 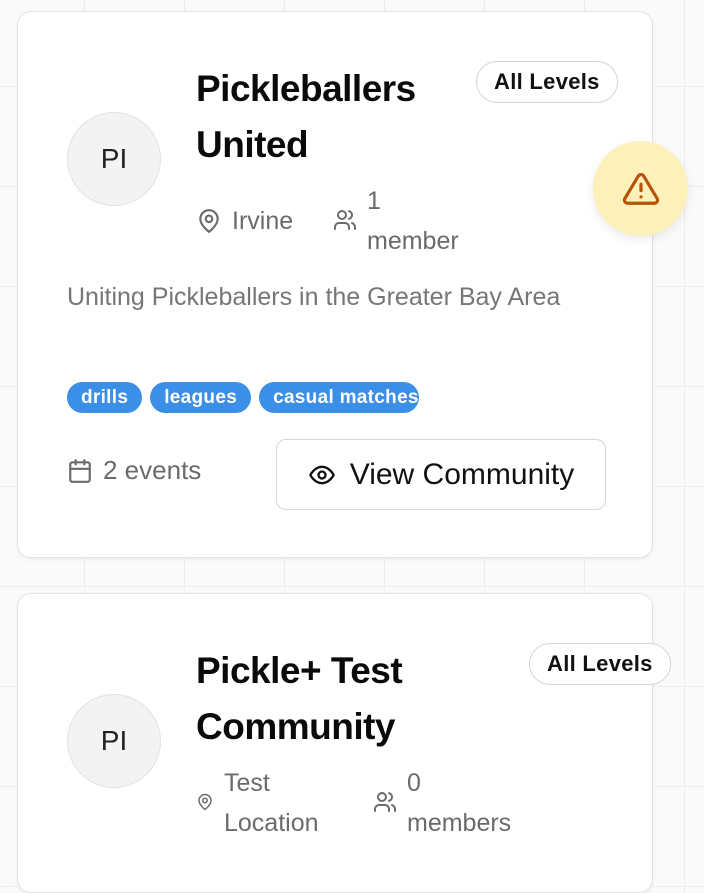 I want to click on event-count: 2 events, so click(x=134, y=470).